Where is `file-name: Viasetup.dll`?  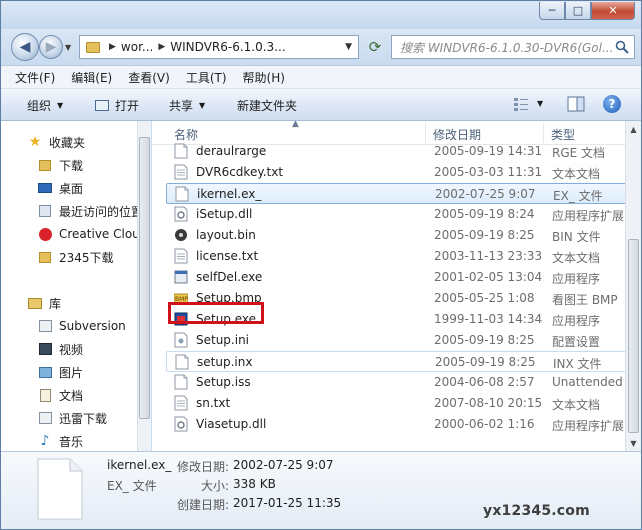 file-name: Viasetup.dll is located at coordinates (231, 424).